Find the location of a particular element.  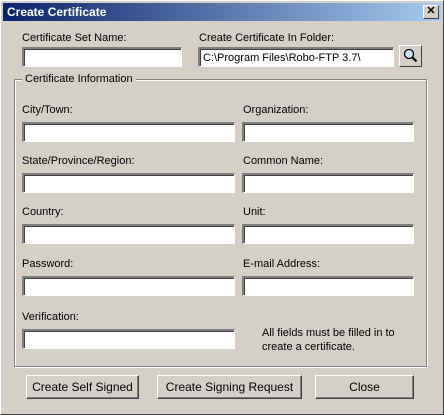

verification-label: Verification: is located at coordinates (50, 317).